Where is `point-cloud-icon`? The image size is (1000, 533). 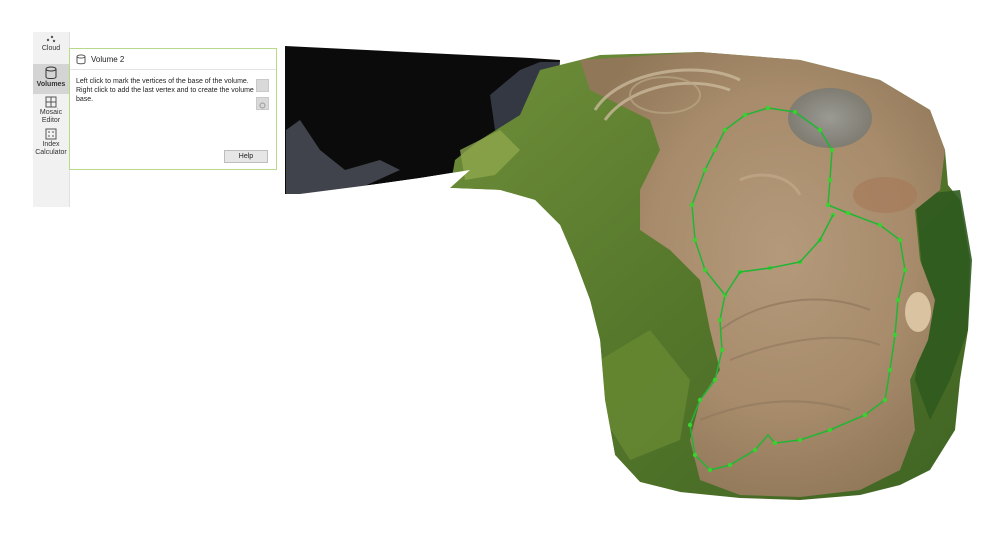 point-cloud-icon is located at coordinates (51, 39).